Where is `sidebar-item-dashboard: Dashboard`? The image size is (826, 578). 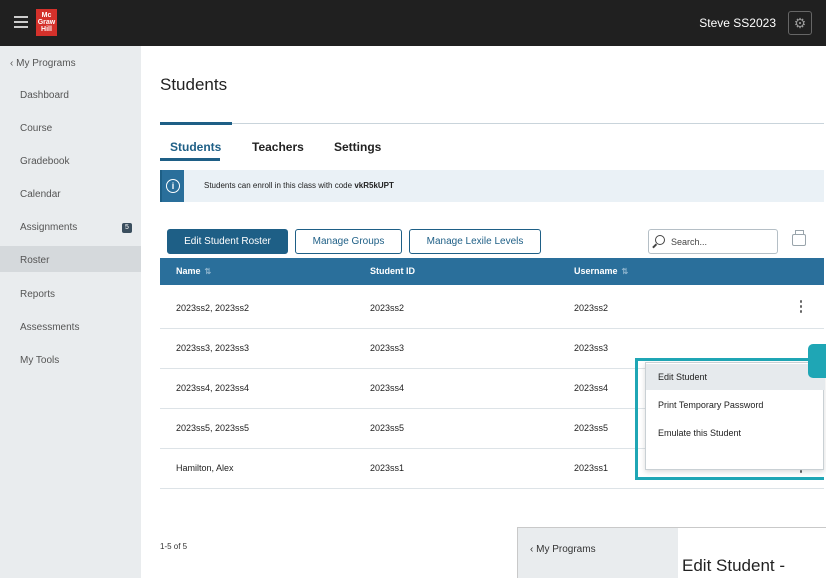 sidebar-item-dashboard: Dashboard is located at coordinates (44, 95).